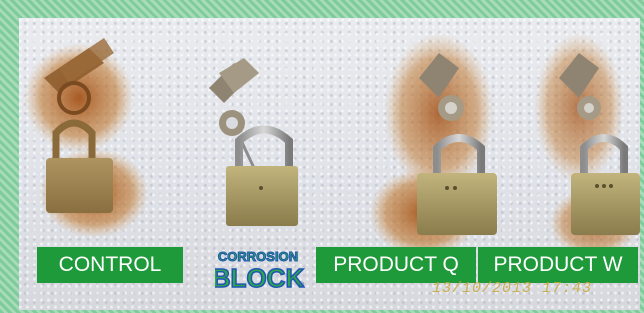 This screenshot has height=313, width=644. I want to click on corrosion-block-logo: CORROSION BLOCK ®, so click(260, 270).